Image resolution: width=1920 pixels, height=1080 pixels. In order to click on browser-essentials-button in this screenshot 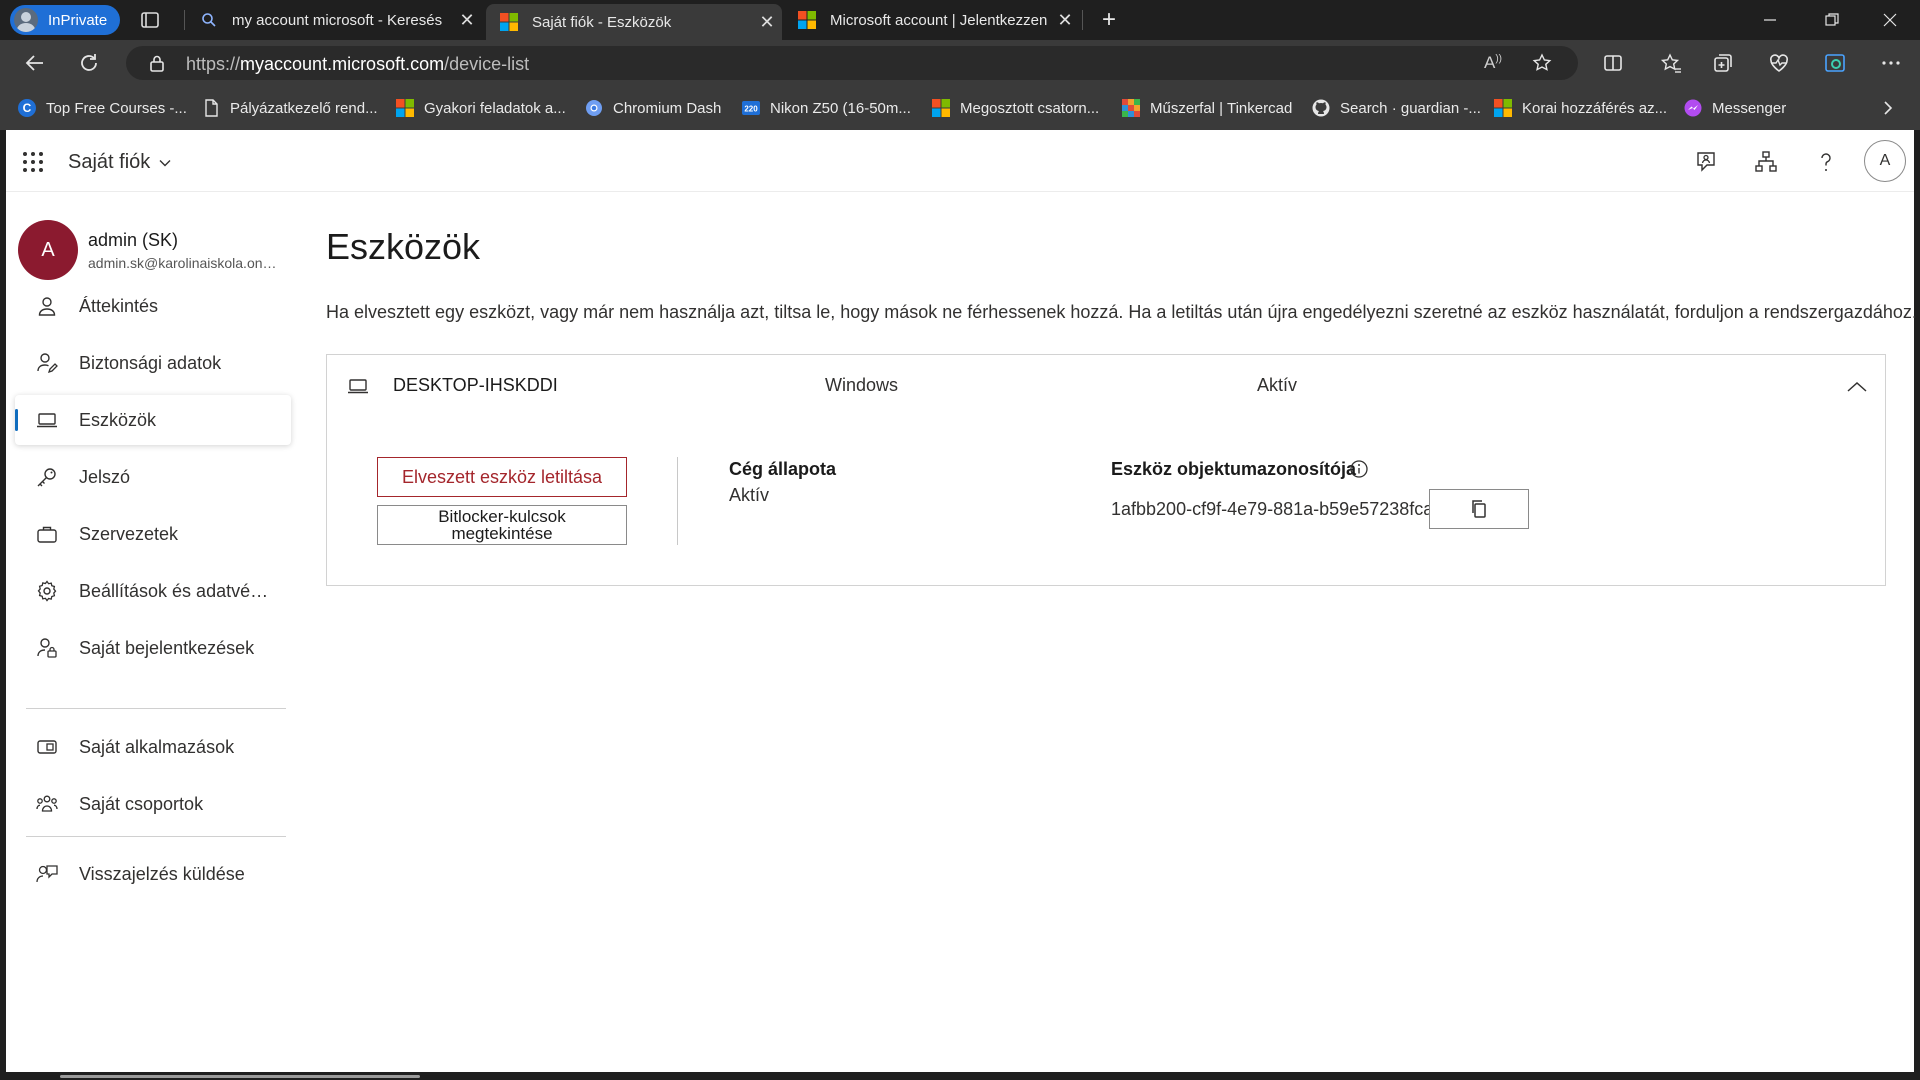, I will do `click(1779, 63)`.